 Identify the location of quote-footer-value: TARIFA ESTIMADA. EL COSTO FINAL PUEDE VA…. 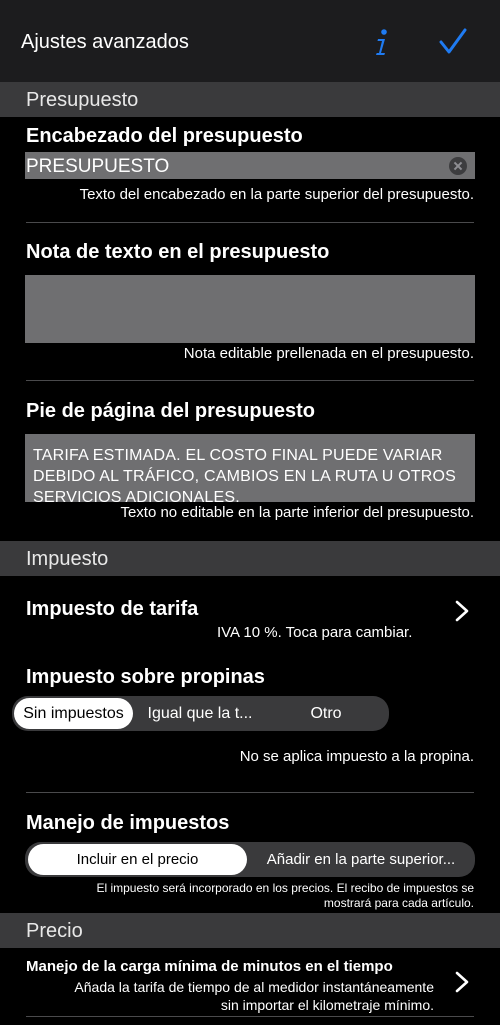
(245, 474).